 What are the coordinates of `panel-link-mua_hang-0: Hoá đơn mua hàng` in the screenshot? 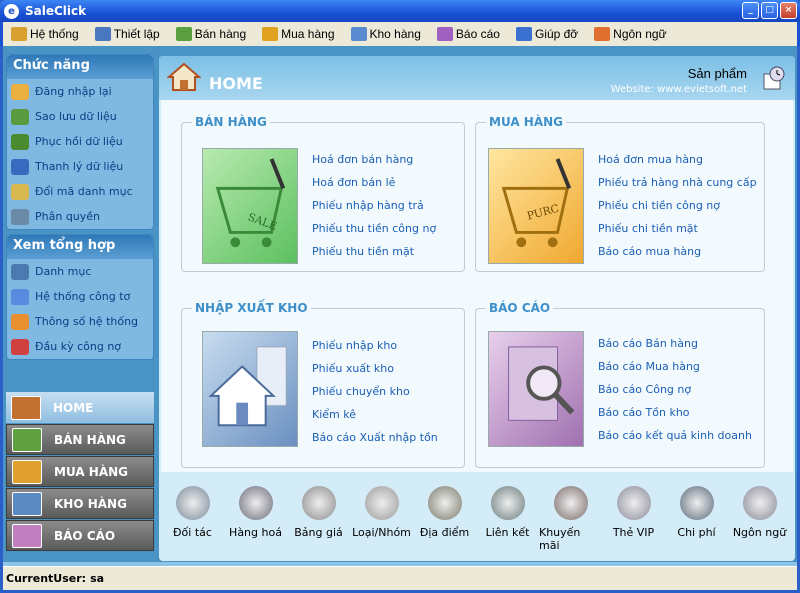 It's located at (677, 164).